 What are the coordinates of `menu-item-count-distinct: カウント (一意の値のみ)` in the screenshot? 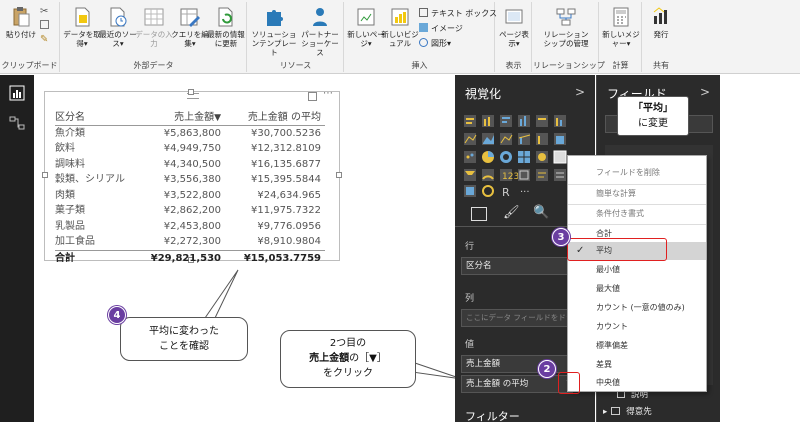 It's located at (637, 308).